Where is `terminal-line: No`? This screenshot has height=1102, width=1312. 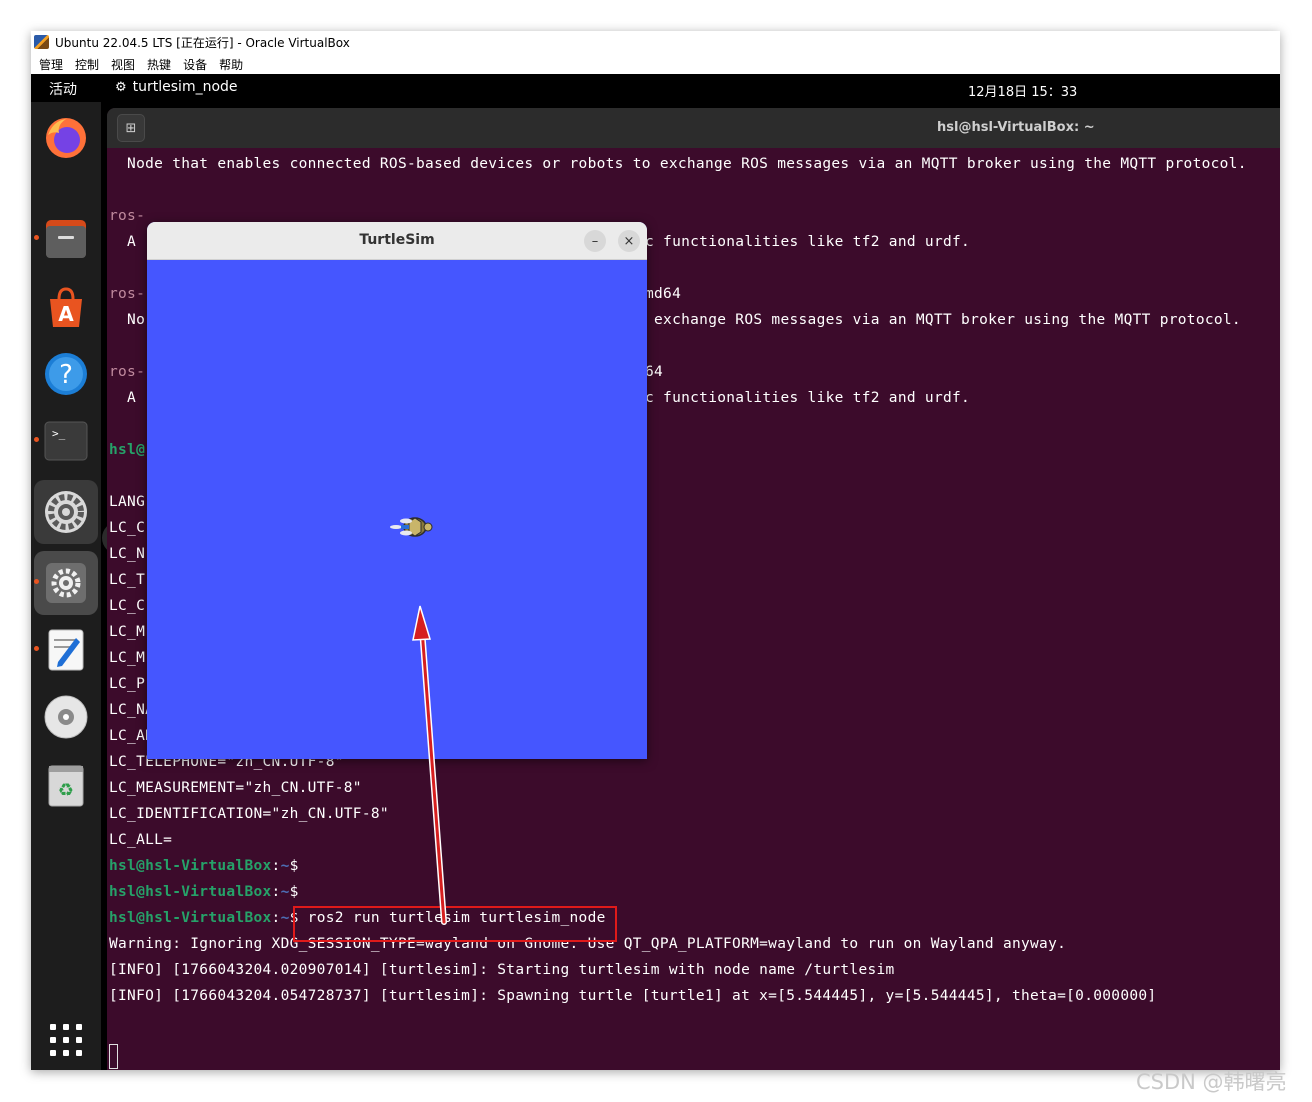
terminal-line: No is located at coordinates (127, 320).